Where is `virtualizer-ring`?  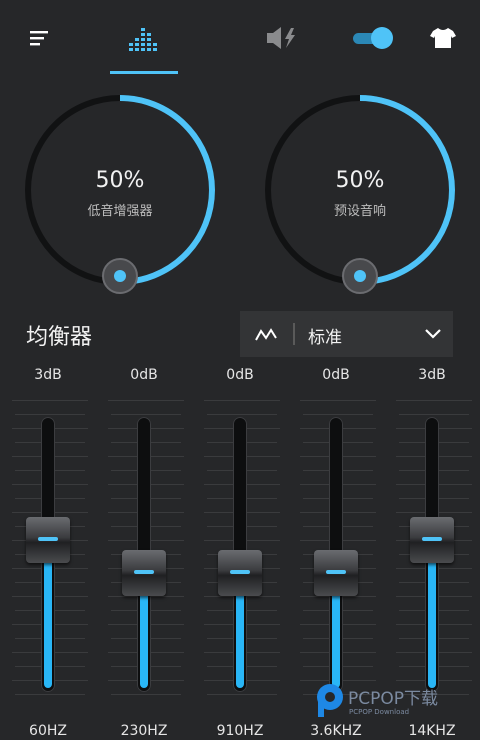
virtualizer-ring is located at coordinates (360, 194).